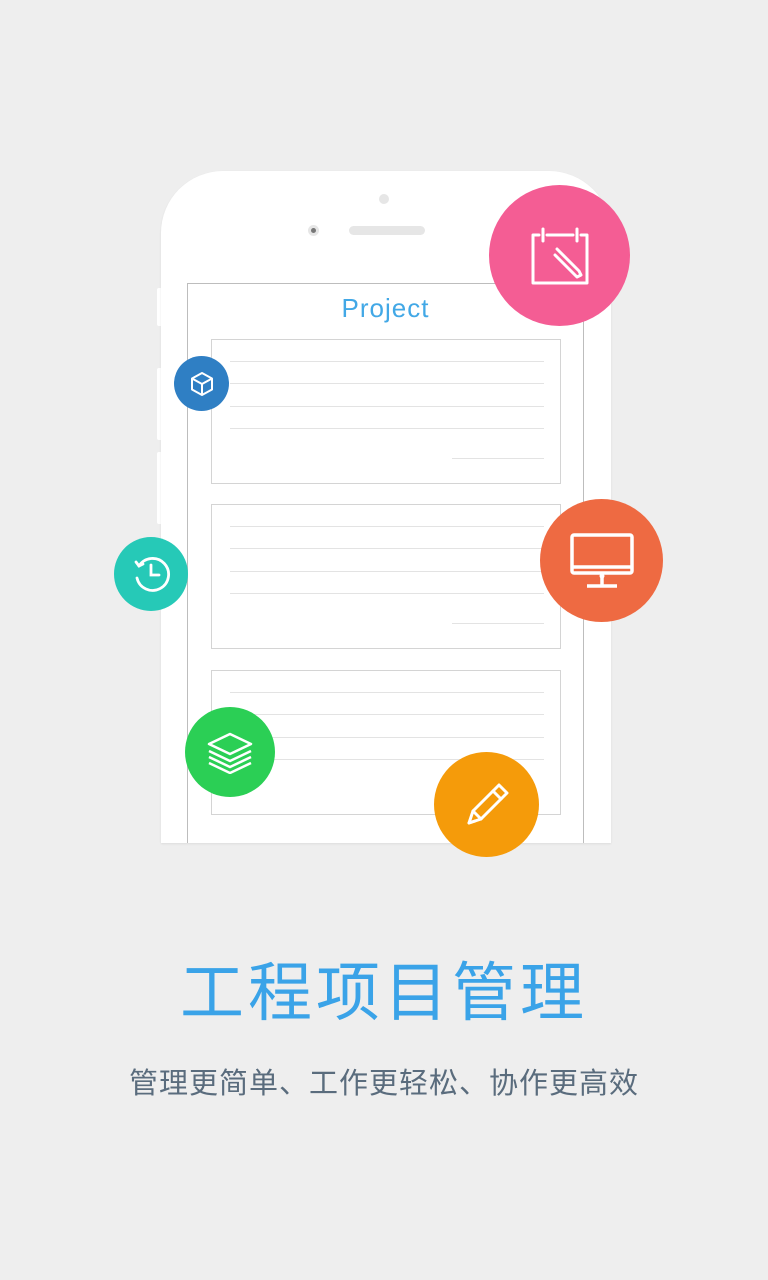 Image resolution: width=768 pixels, height=1280 pixels. I want to click on clock-icon, so click(151, 574).